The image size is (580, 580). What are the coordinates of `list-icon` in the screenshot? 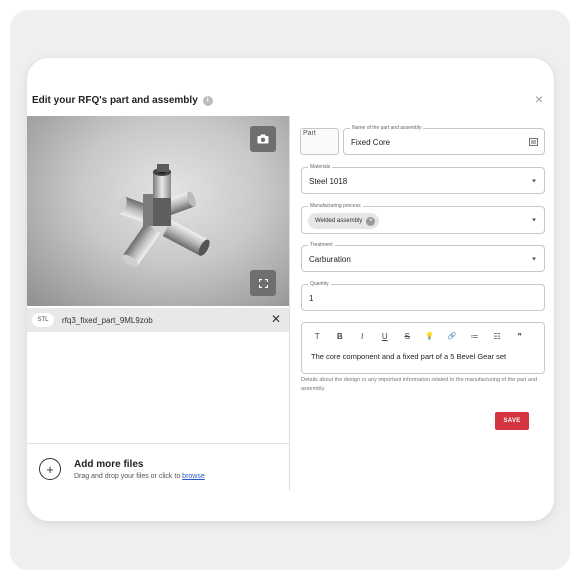 It's located at (533, 142).